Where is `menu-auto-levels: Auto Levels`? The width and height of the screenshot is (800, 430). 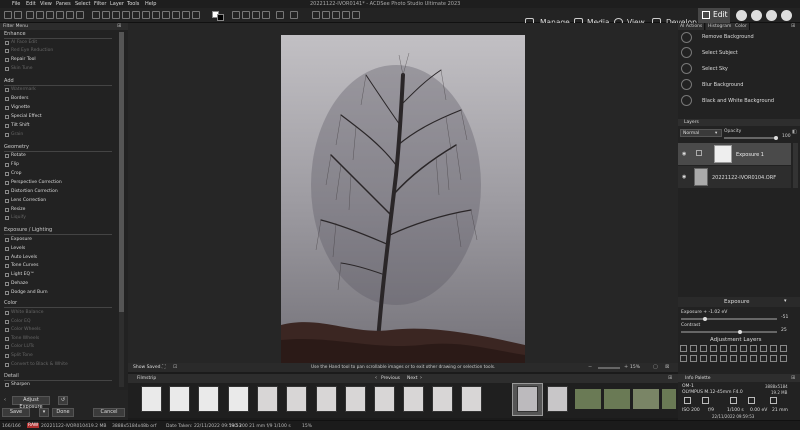
menu-auto-levels: Auto Levels is located at coordinates (24, 257).